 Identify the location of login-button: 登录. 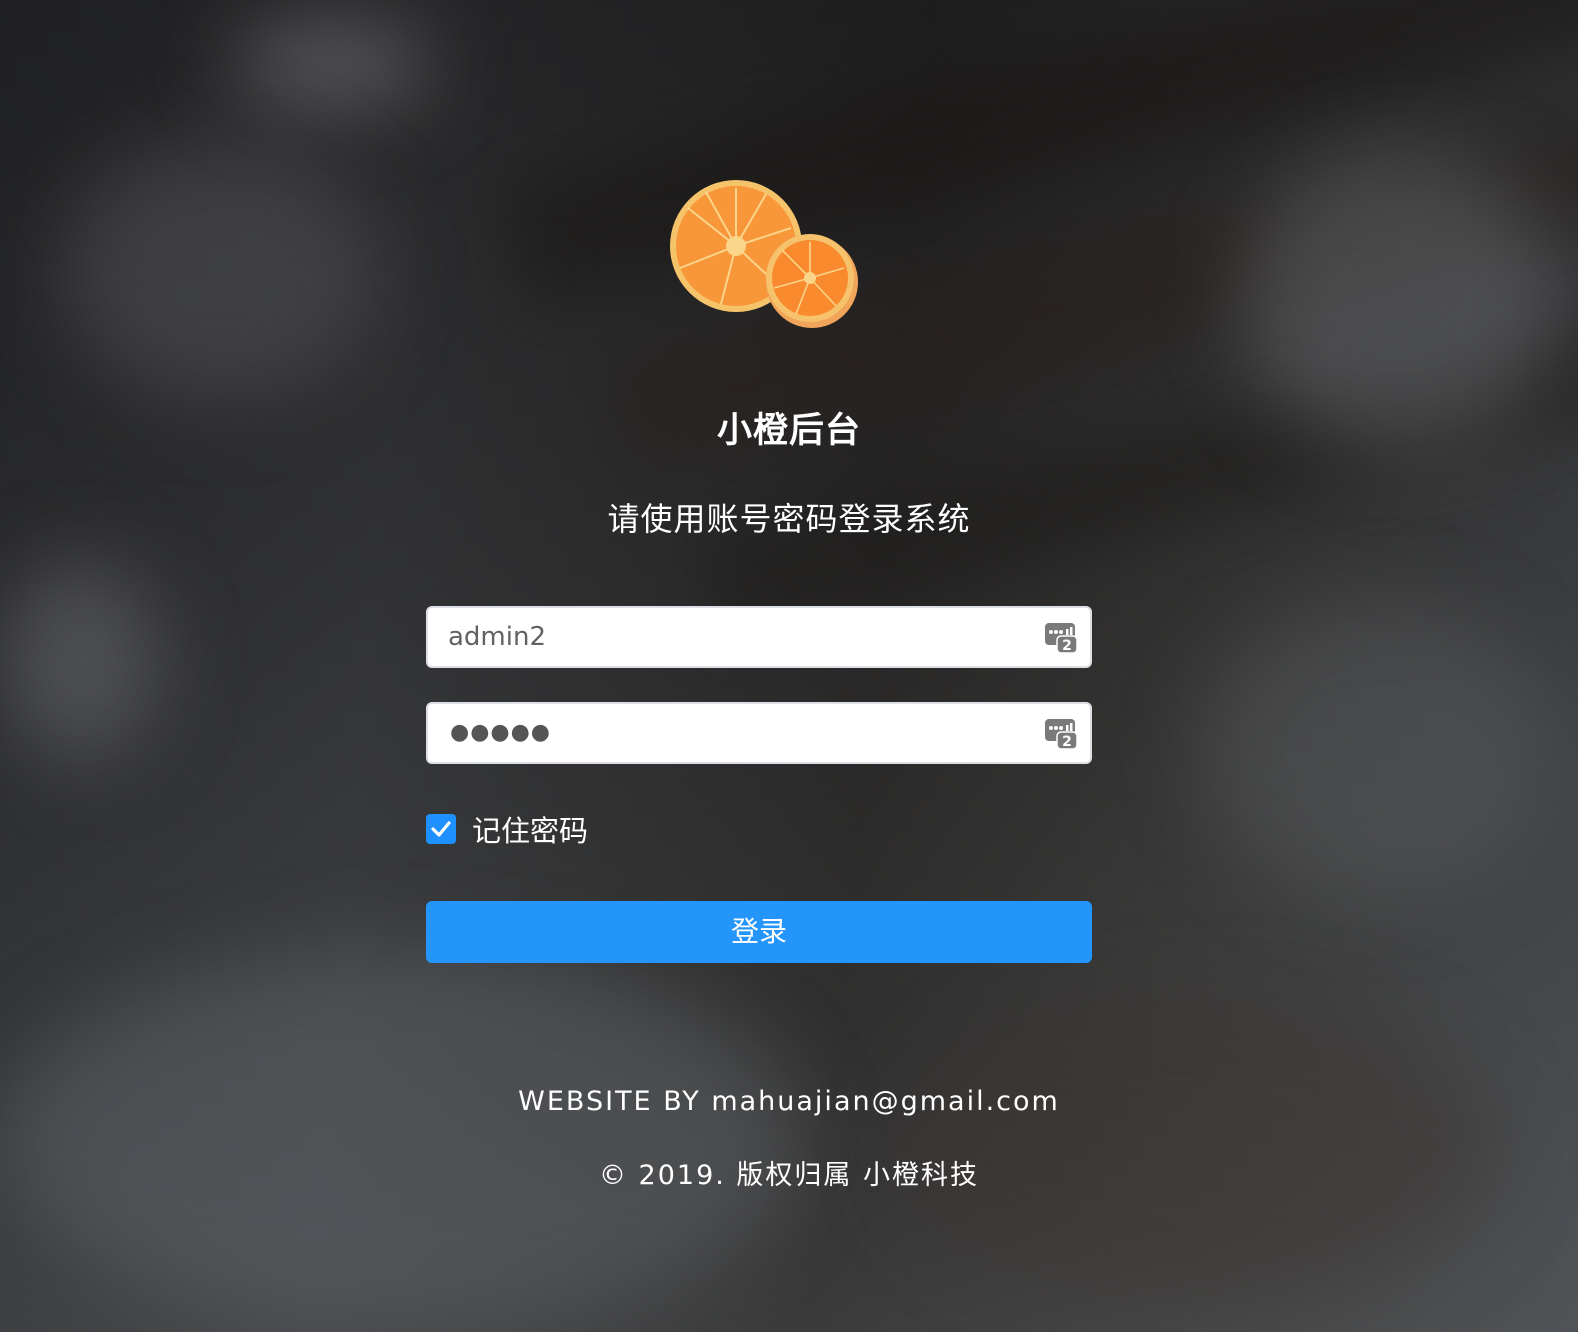
(759, 932).